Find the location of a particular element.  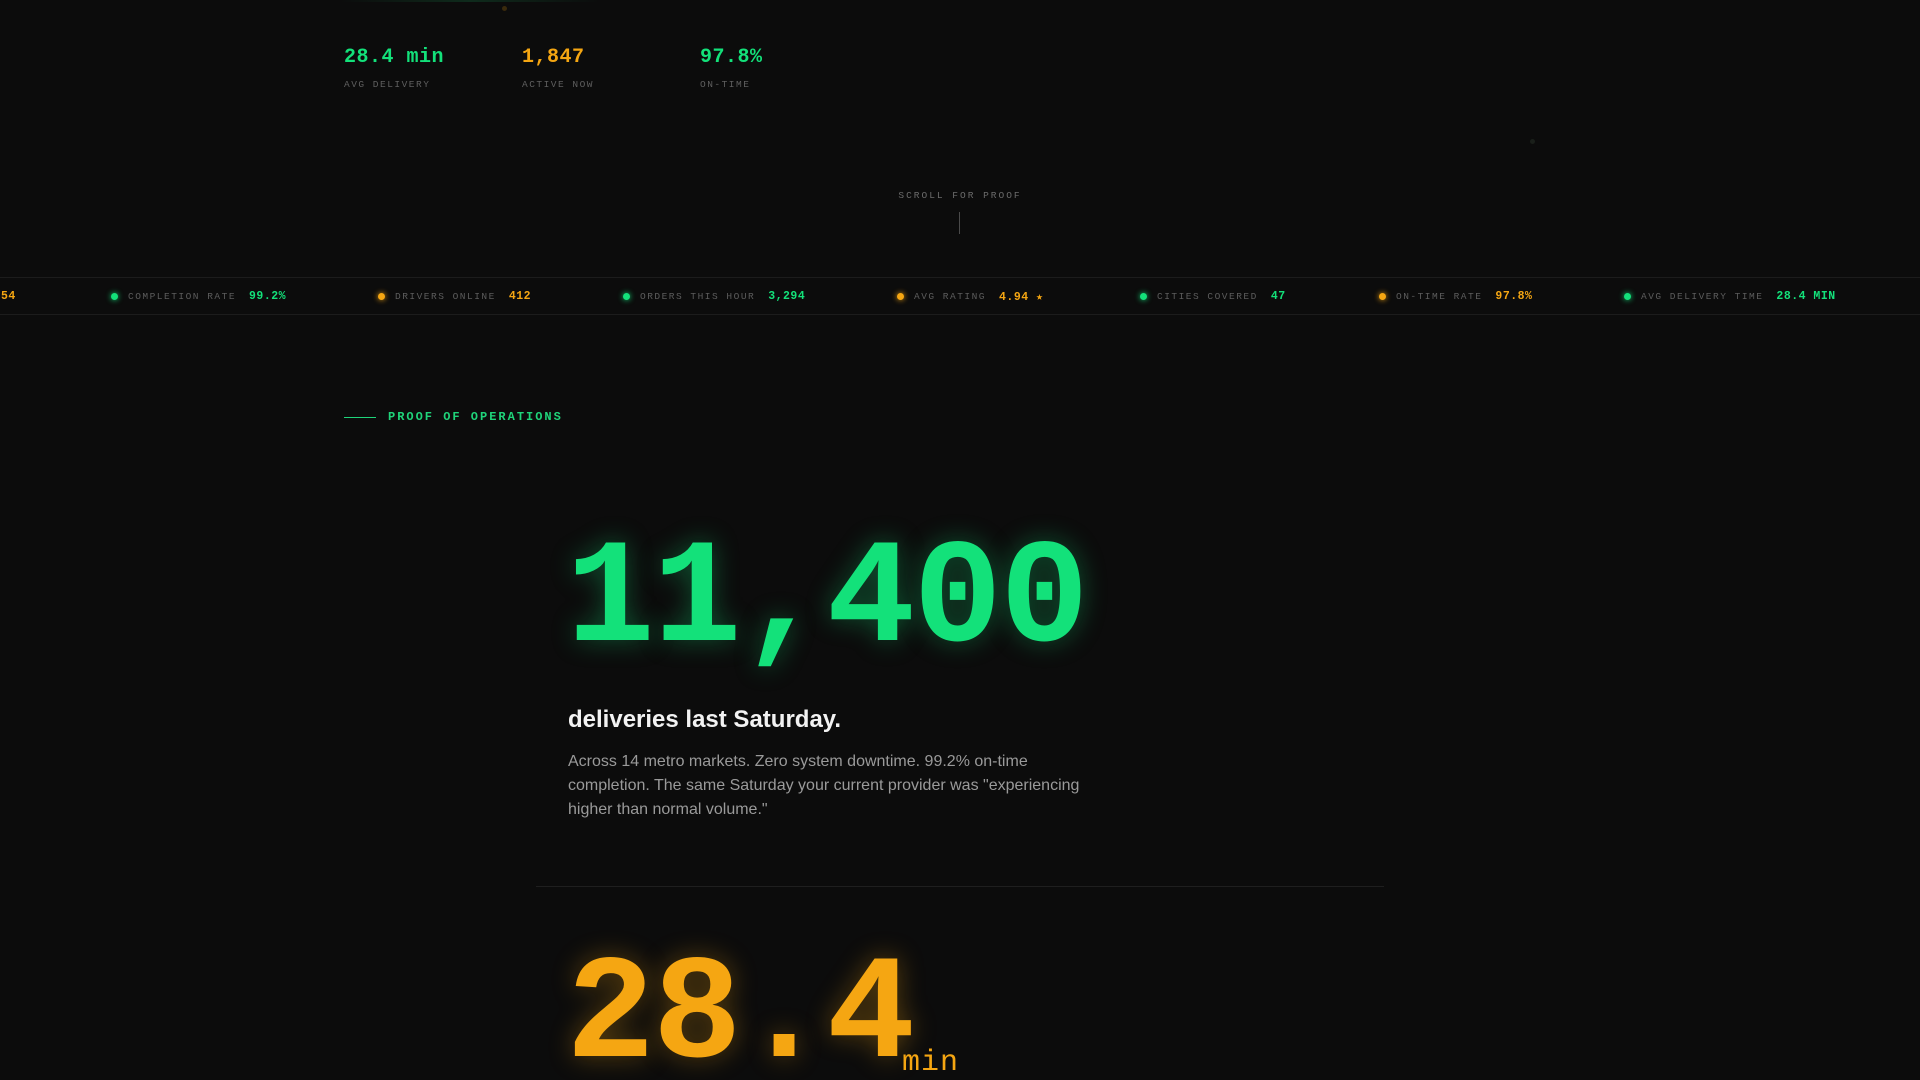

ticker-value: 3,294 is located at coordinates (787, 296).